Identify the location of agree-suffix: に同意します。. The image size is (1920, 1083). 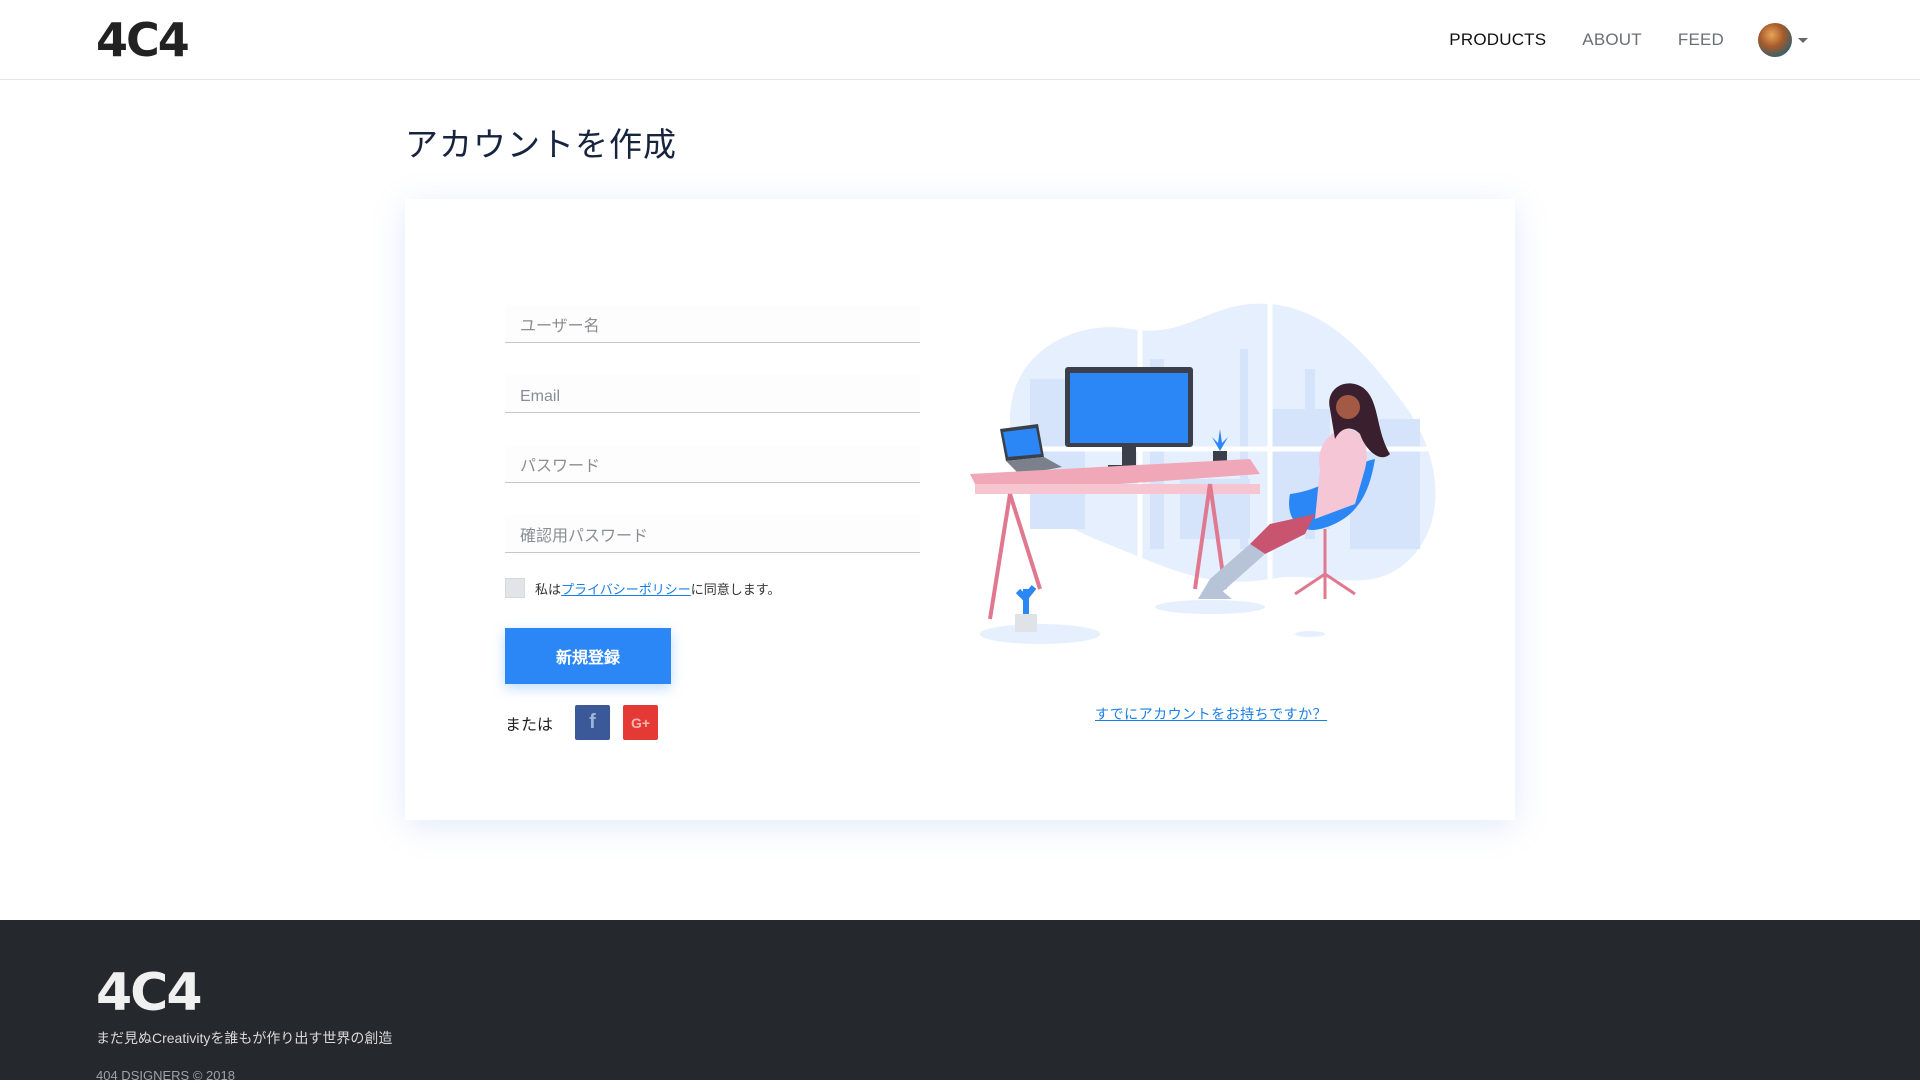
(735, 589).